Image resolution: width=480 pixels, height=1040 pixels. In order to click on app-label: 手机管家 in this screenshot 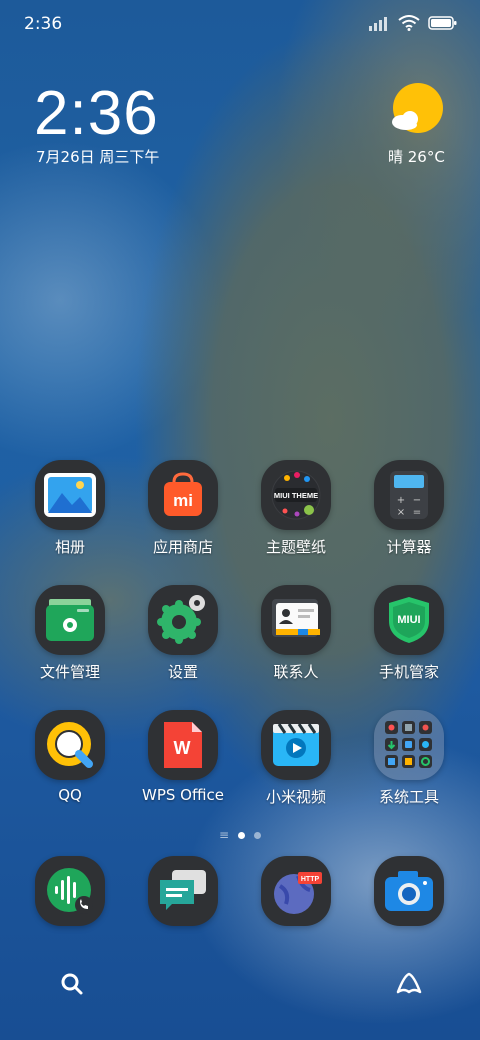, I will do `click(408, 672)`.